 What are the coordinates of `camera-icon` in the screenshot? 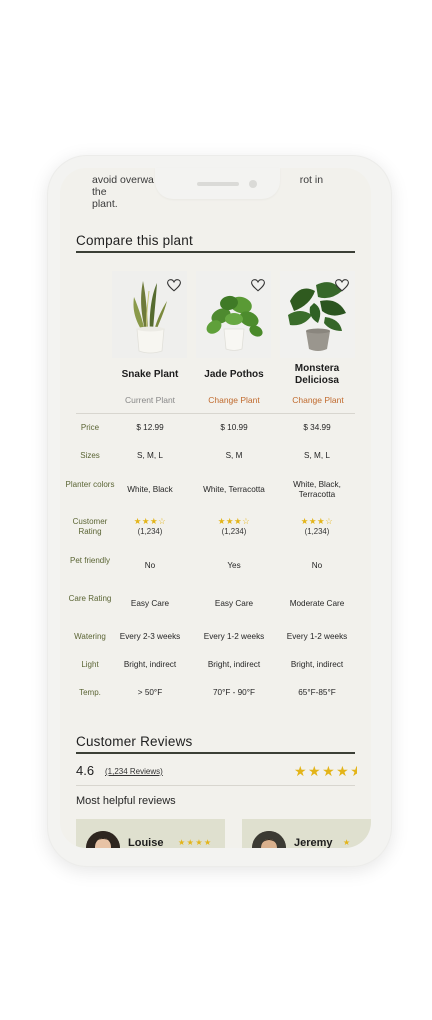 It's located at (253, 184).